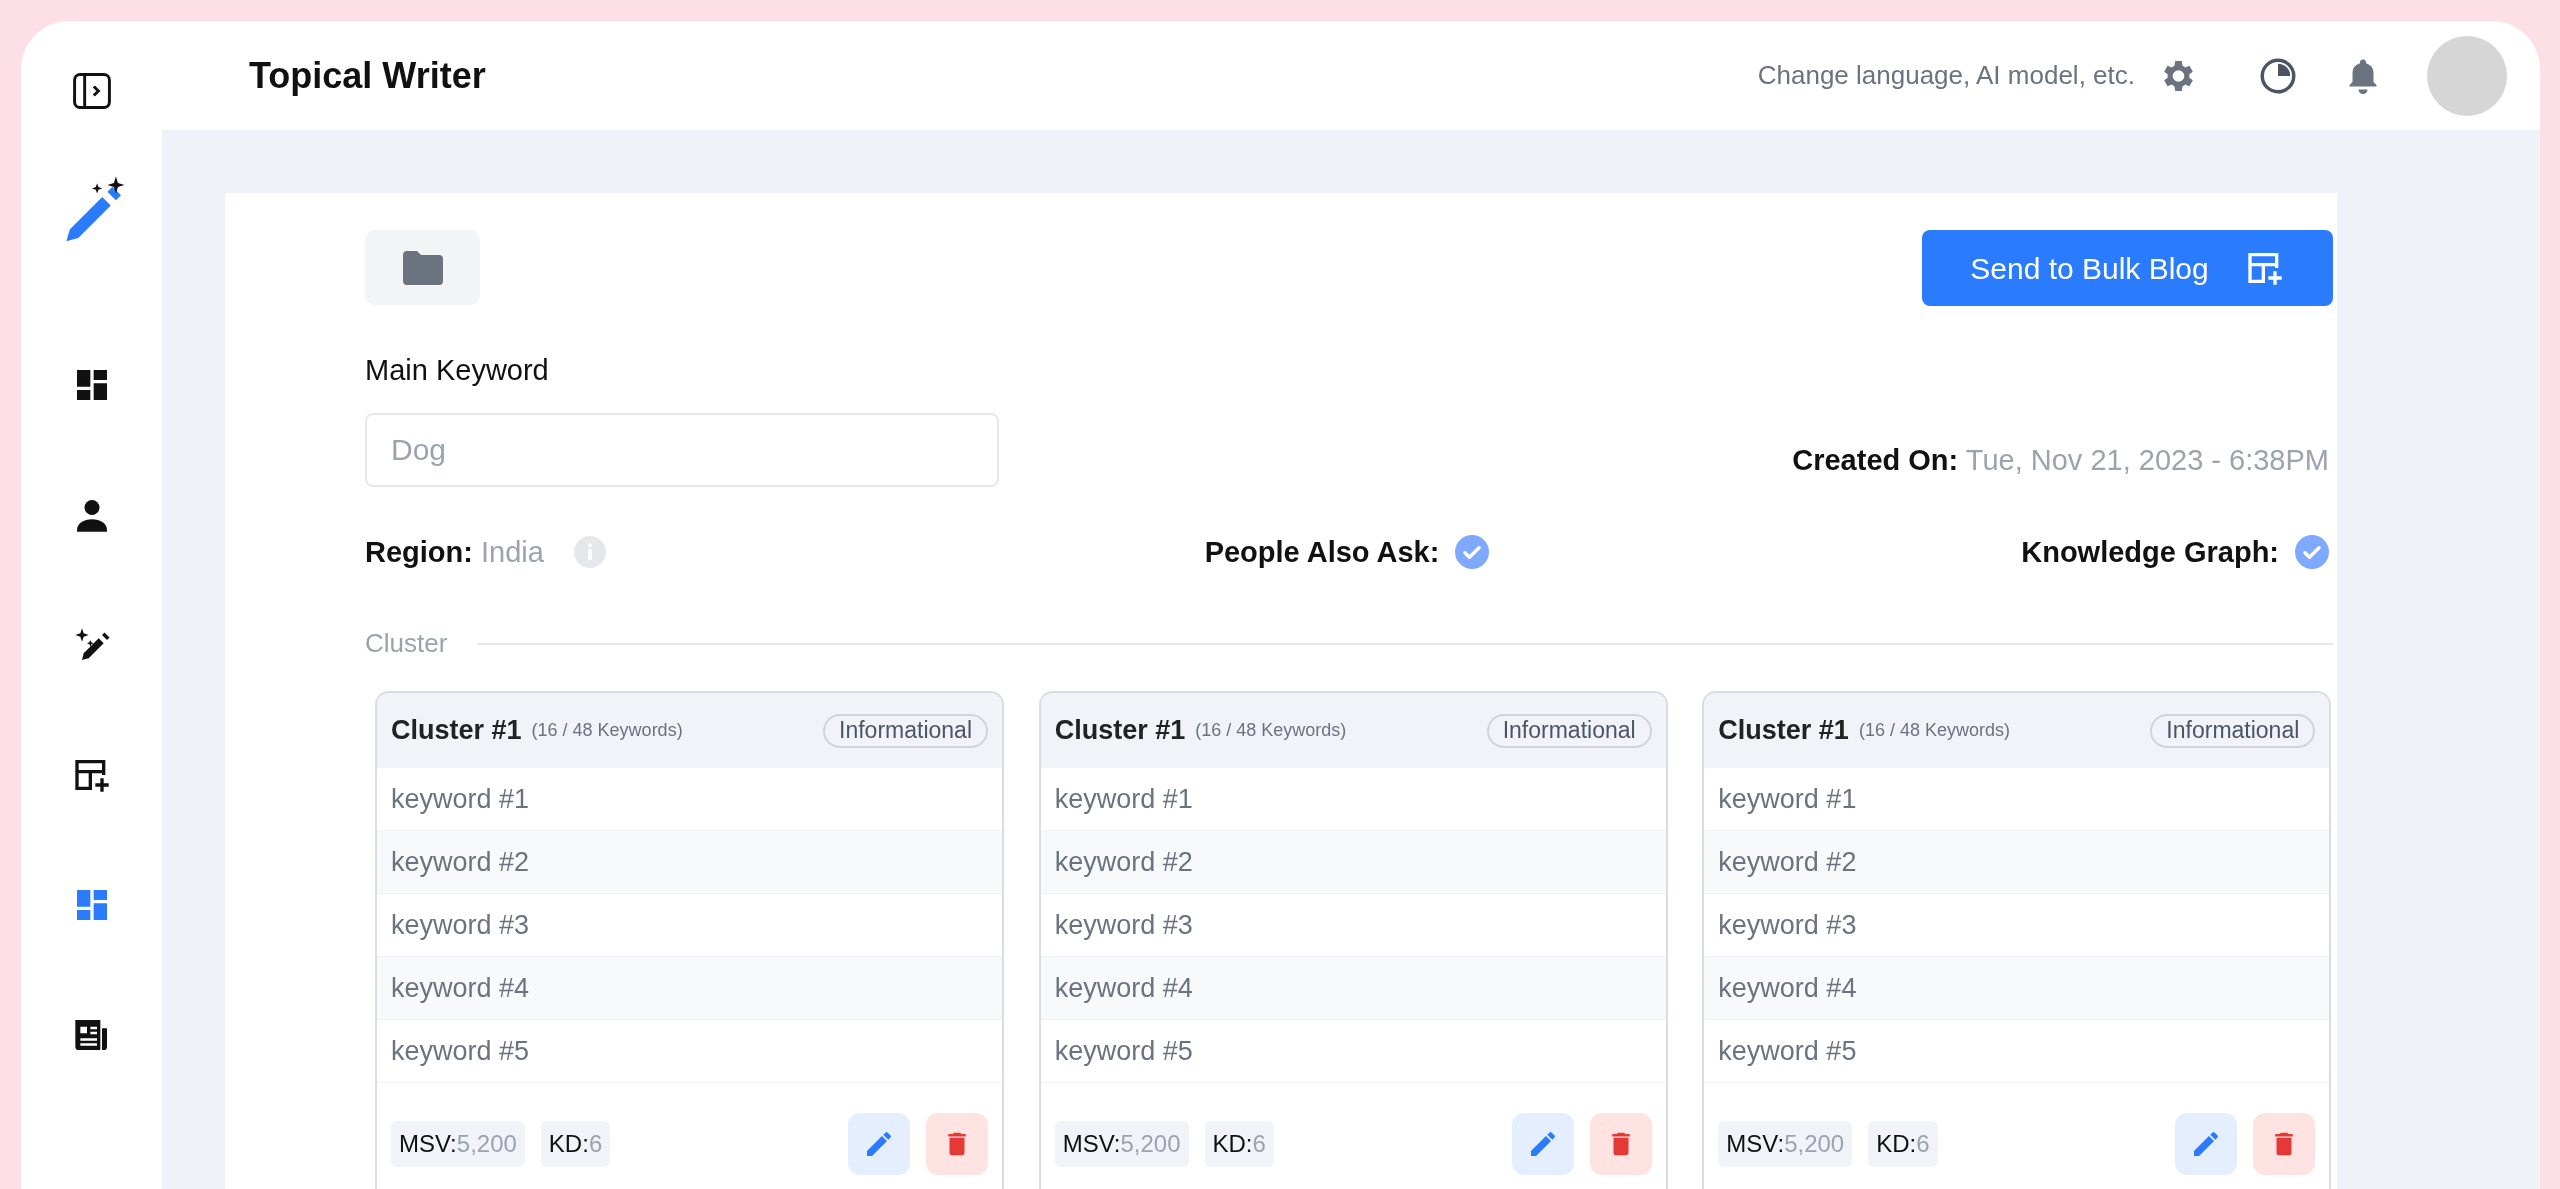 The height and width of the screenshot is (1189, 2560). What do you see at coordinates (406, 643) in the screenshot?
I see `cluster-section-label: Cluster` at bounding box center [406, 643].